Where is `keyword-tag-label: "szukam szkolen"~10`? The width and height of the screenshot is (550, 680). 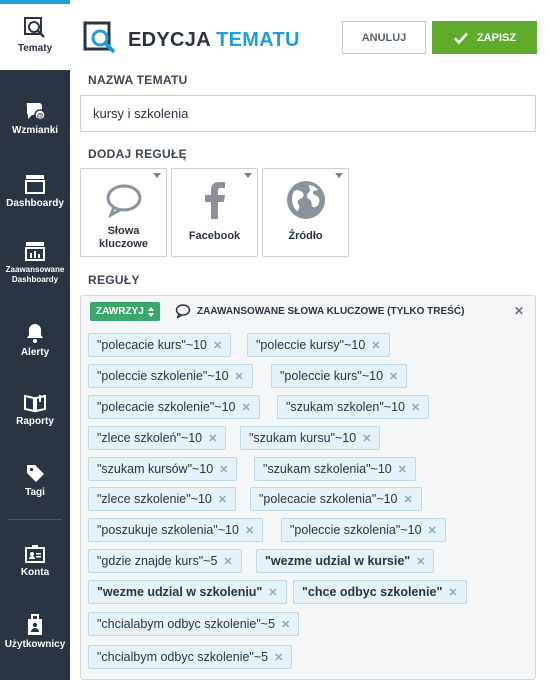 keyword-tag-label: "szukam szkolen"~10 is located at coordinates (346, 407).